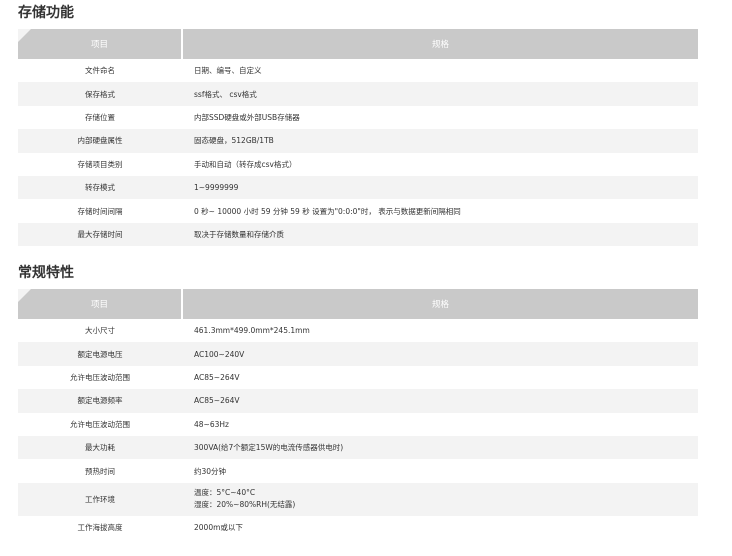 The width and height of the screenshot is (732, 556). Describe the element at coordinates (440, 94) in the screenshot. I see `row-spec-value: ssf格式、 csv格式` at that location.